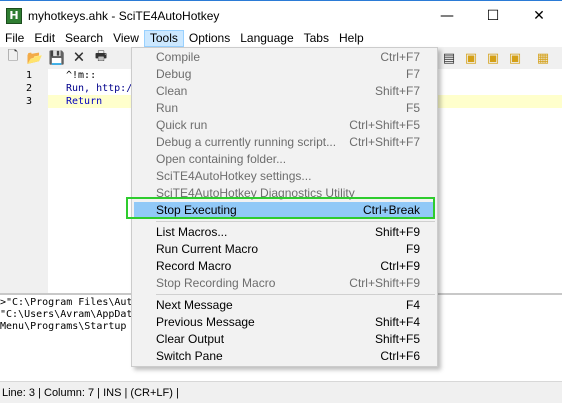  I want to click on window-toolbar-button: ▤, so click(449, 58).